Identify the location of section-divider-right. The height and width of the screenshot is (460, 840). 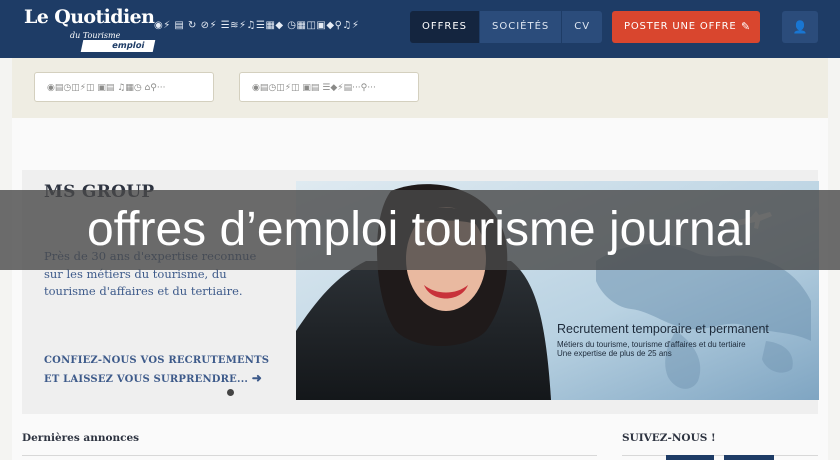
(720, 455).